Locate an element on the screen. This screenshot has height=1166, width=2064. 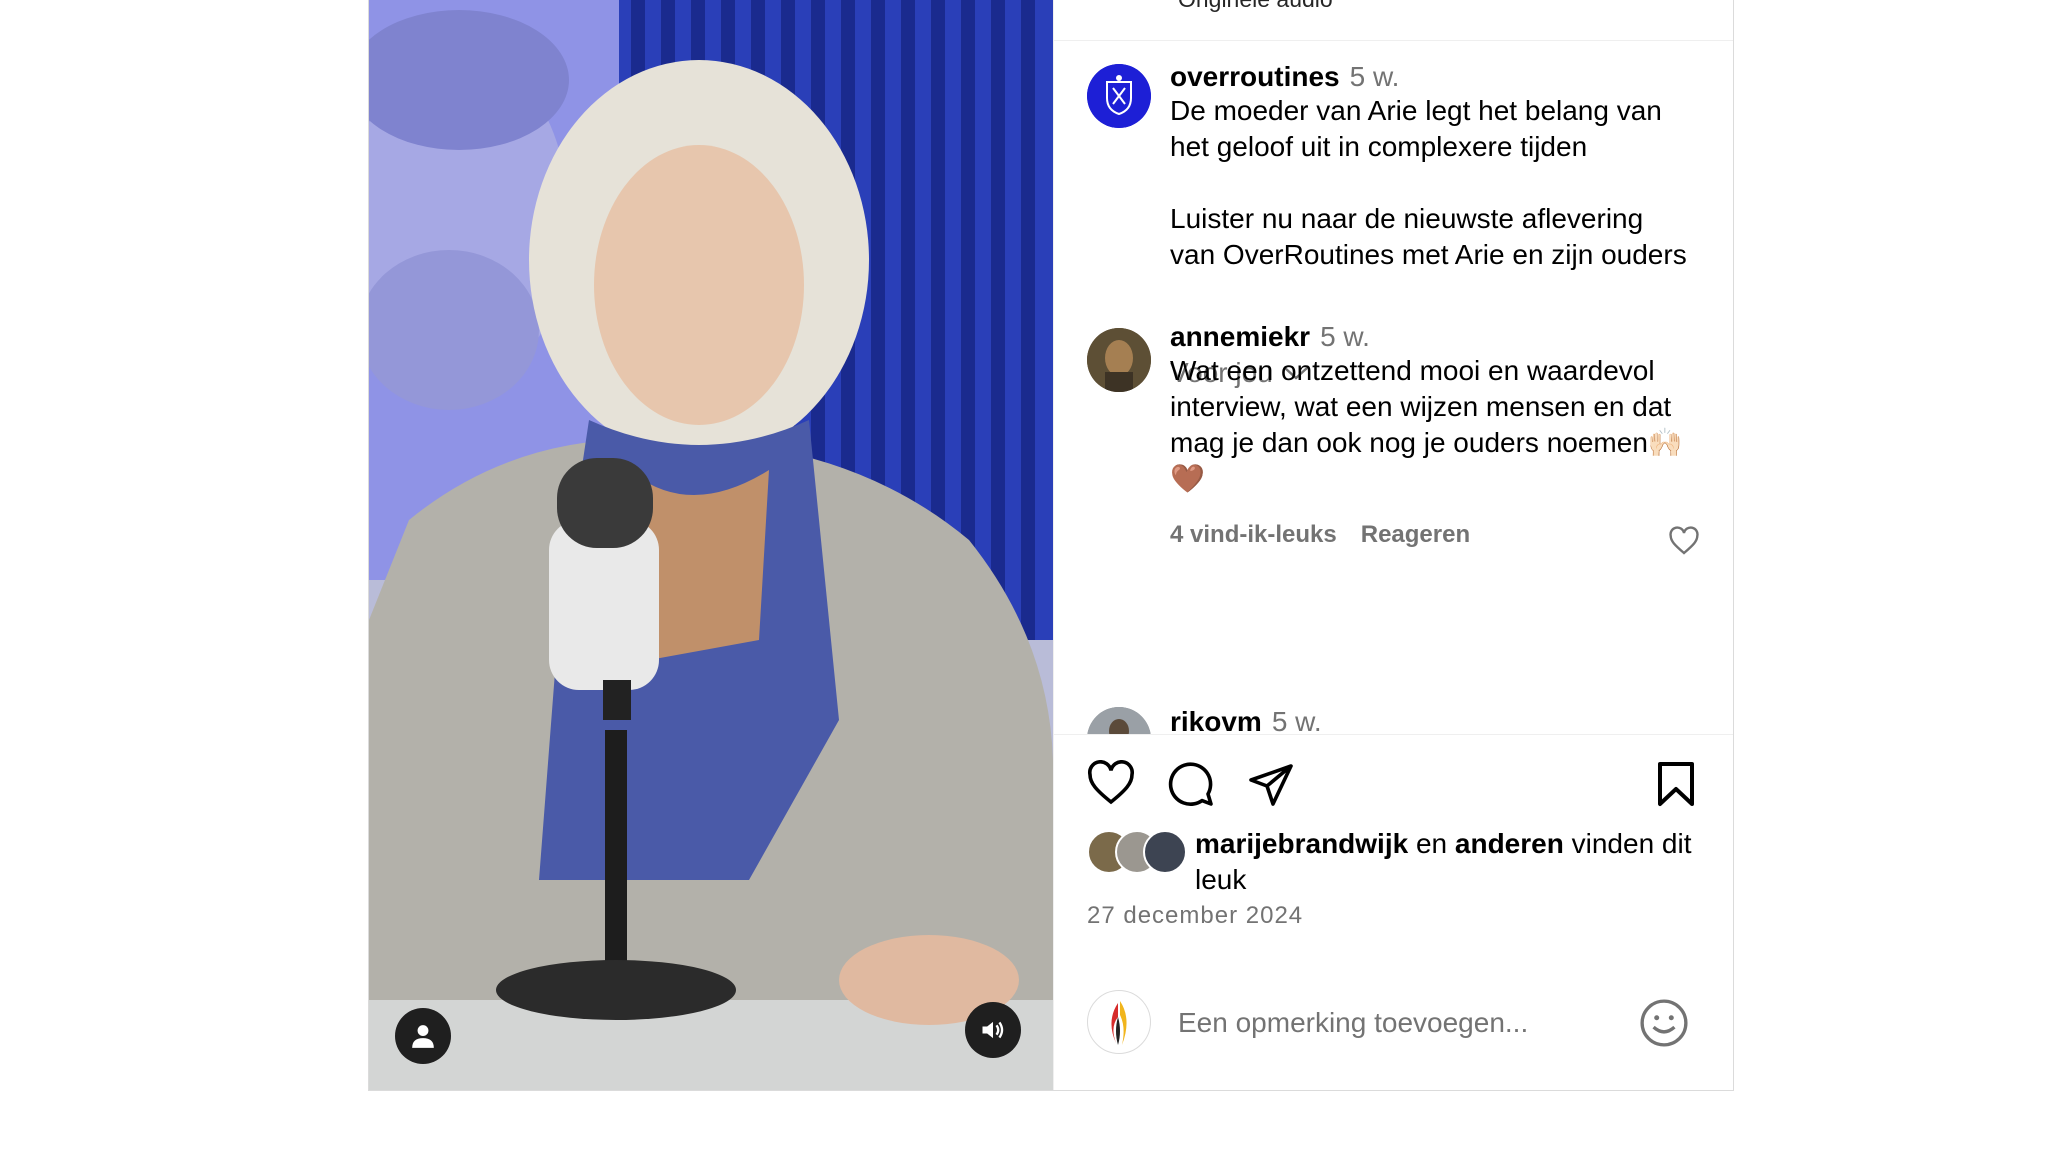
comment-username: rikovm is located at coordinates (1216, 720).